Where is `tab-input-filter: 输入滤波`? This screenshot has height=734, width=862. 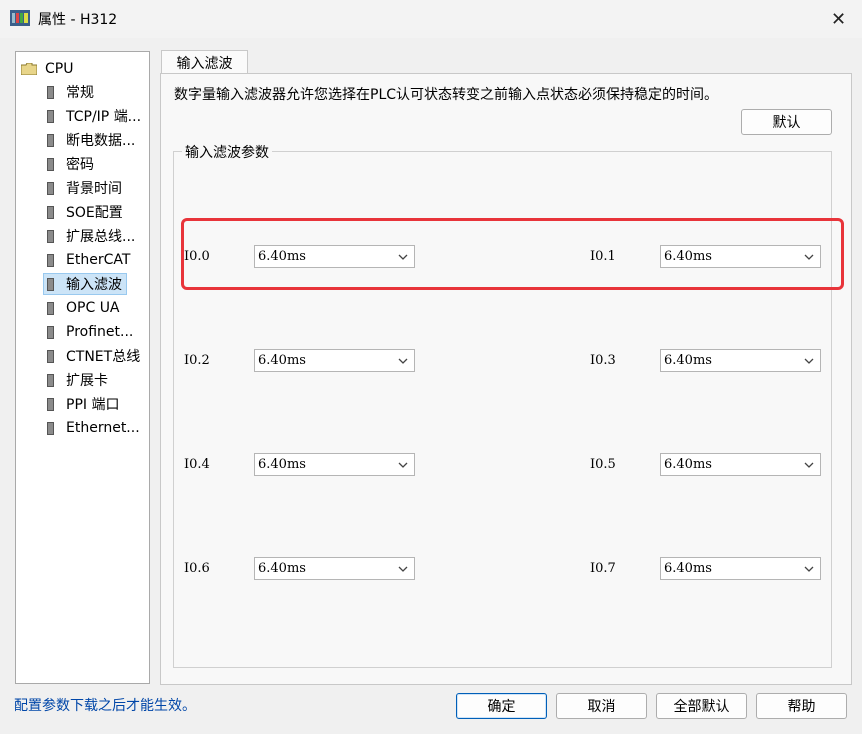
tab-input-filter: 输入滤波 is located at coordinates (204, 62).